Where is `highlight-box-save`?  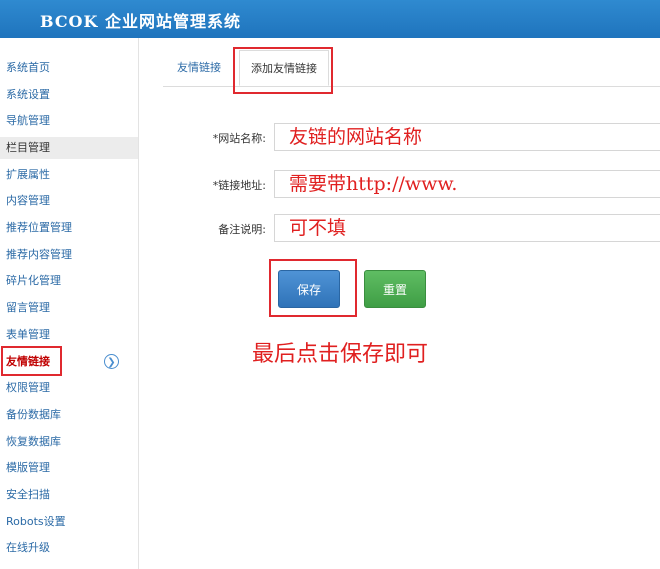
highlight-box-save is located at coordinates (313, 288).